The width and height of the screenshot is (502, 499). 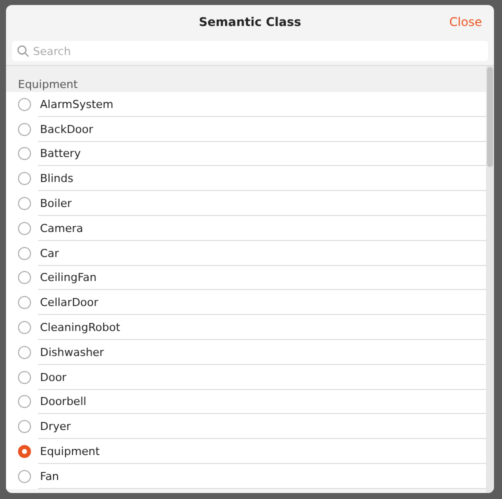 I want to click on scrollbar, so click(x=490, y=279).